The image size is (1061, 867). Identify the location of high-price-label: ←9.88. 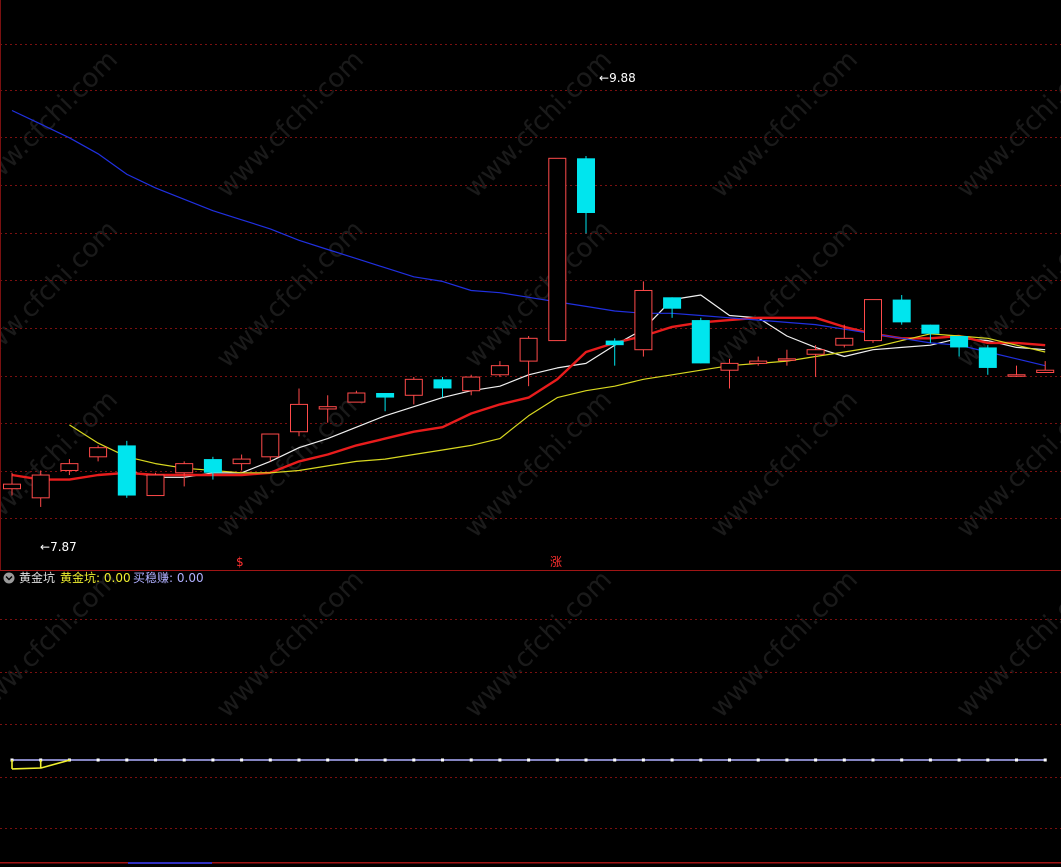
(617, 78).